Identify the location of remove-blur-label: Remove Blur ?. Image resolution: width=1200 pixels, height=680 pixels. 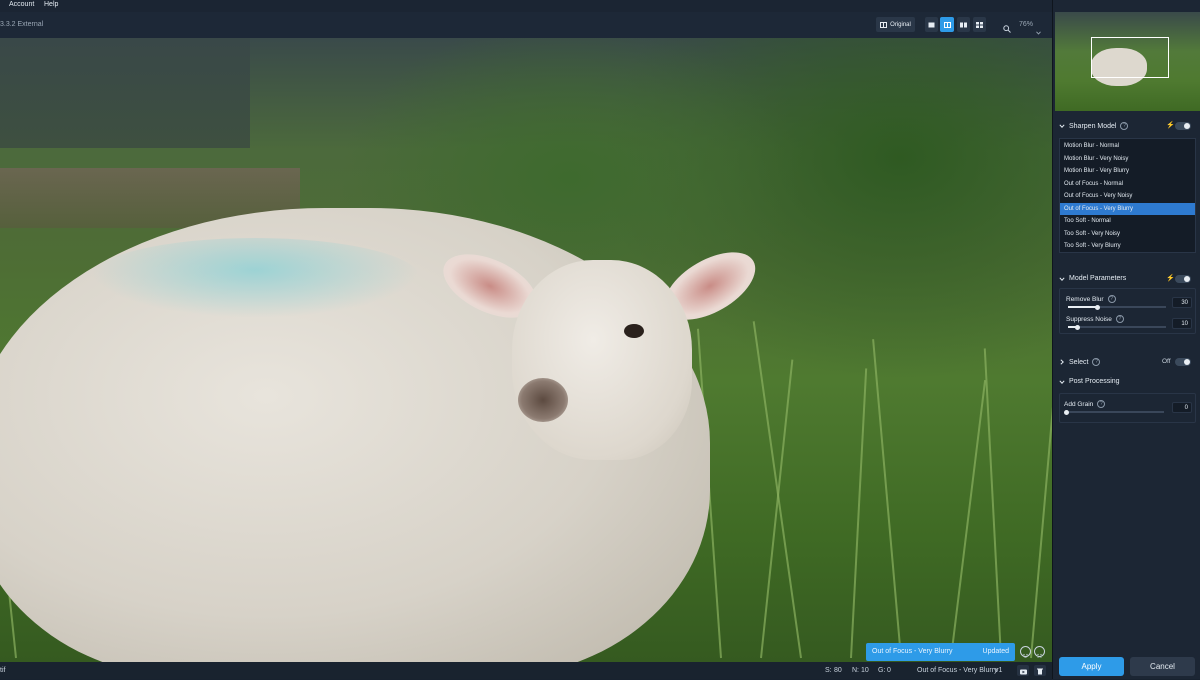
(1091, 299).